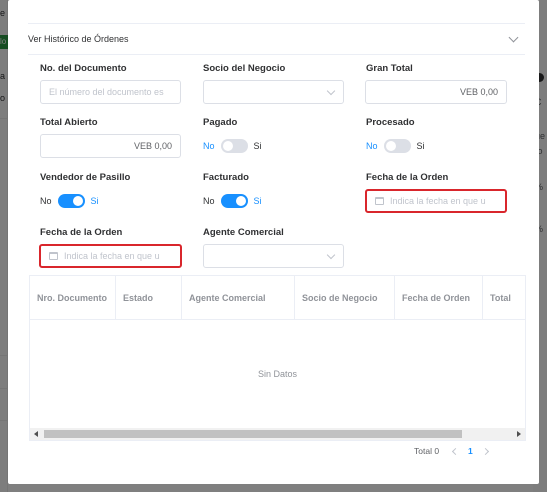  I want to click on order-date-to-placeholder: Indica la fecha en que u, so click(112, 256).